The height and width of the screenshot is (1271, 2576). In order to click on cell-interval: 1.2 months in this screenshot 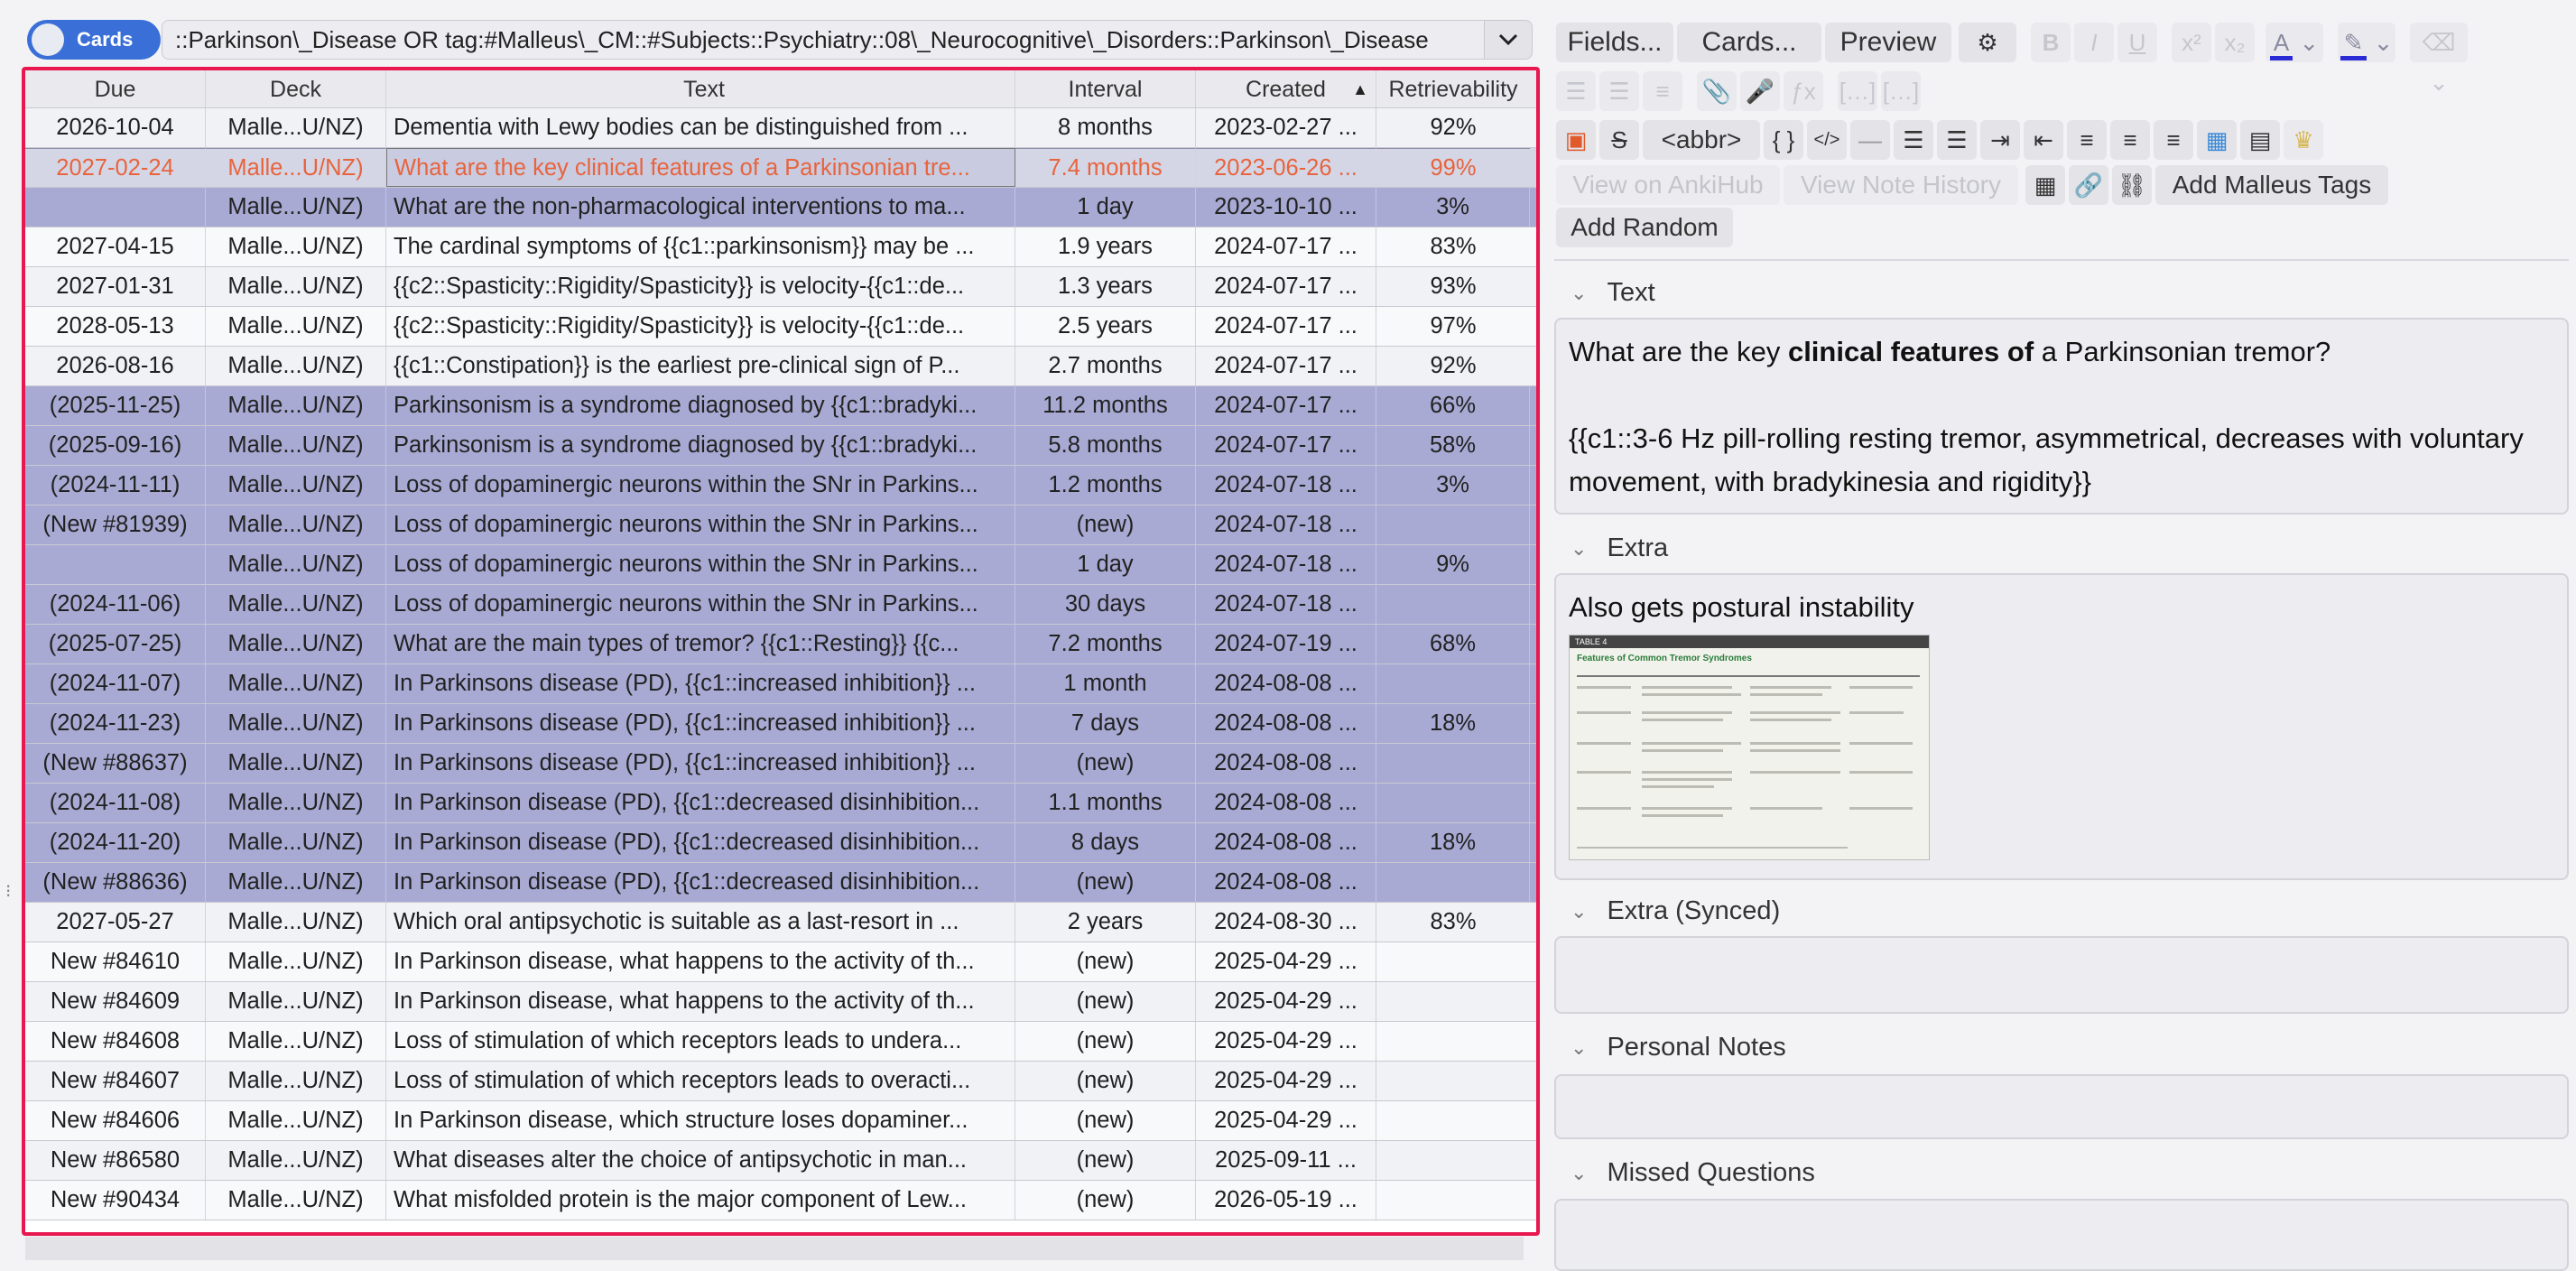, I will do `click(1105, 486)`.